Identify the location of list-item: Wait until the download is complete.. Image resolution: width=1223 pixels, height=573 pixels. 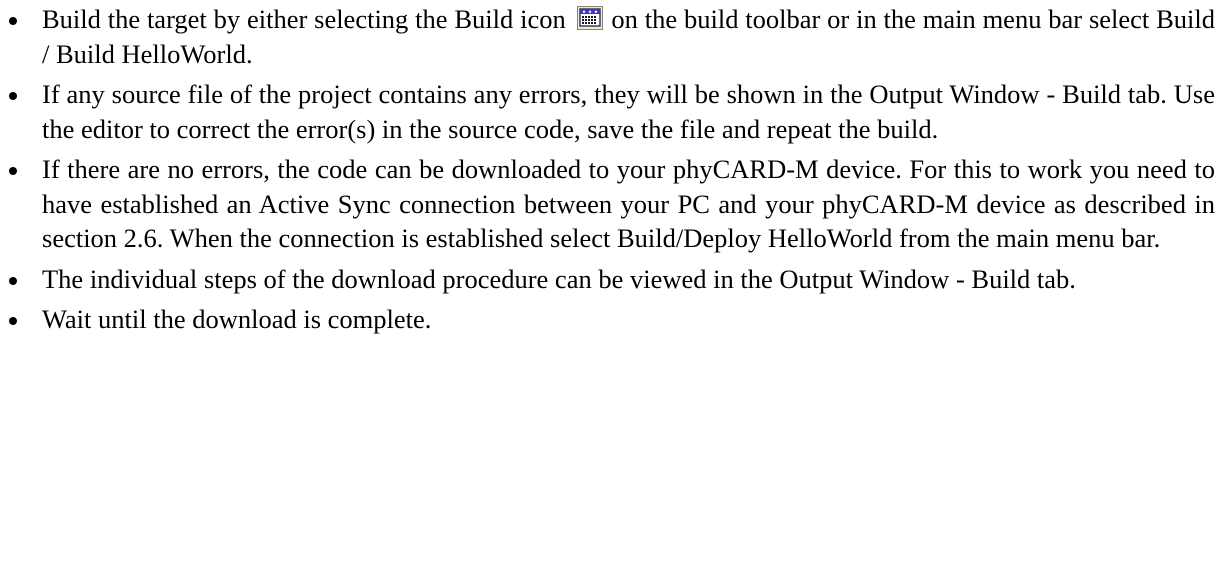
(607, 319).